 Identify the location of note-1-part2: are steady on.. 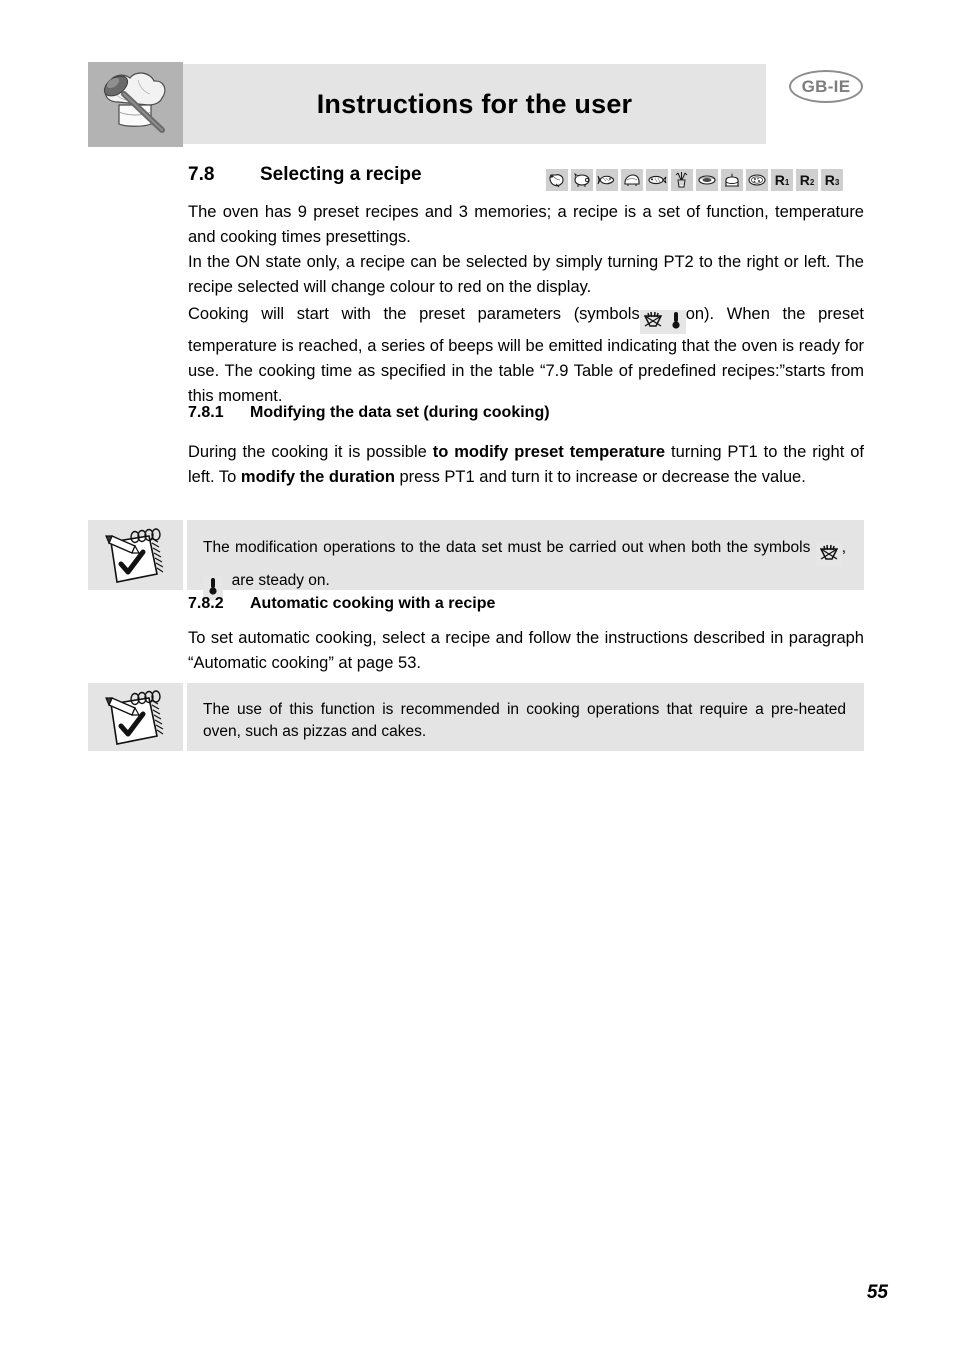
(280, 580).